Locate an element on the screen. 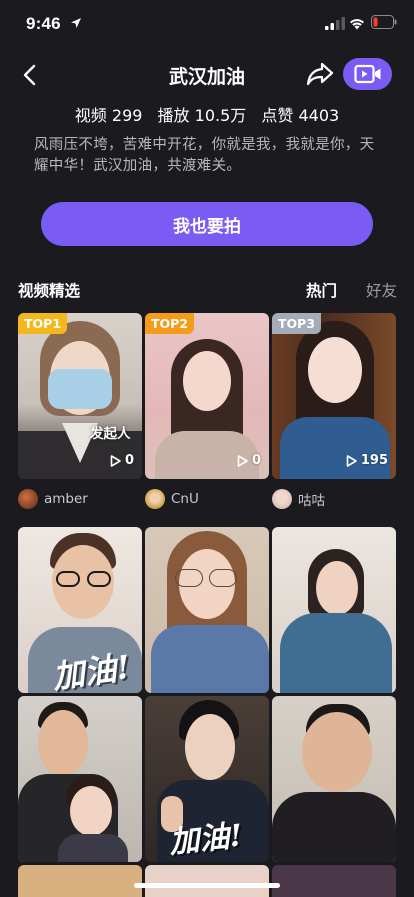  play-count: 195 is located at coordinates (367, 460).